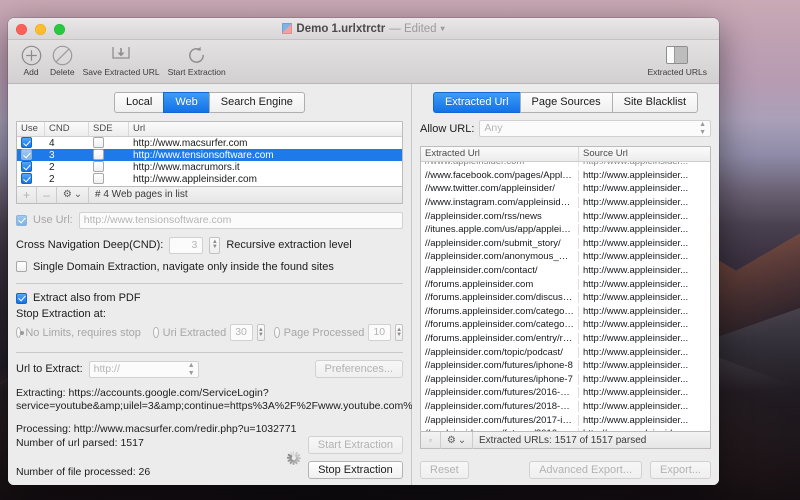 The height and width of the screenshot is (500, 800). Describe the element at coordinates (443, 28) in the screenshot. I see `chevron-down-icon: ▾` at that location.